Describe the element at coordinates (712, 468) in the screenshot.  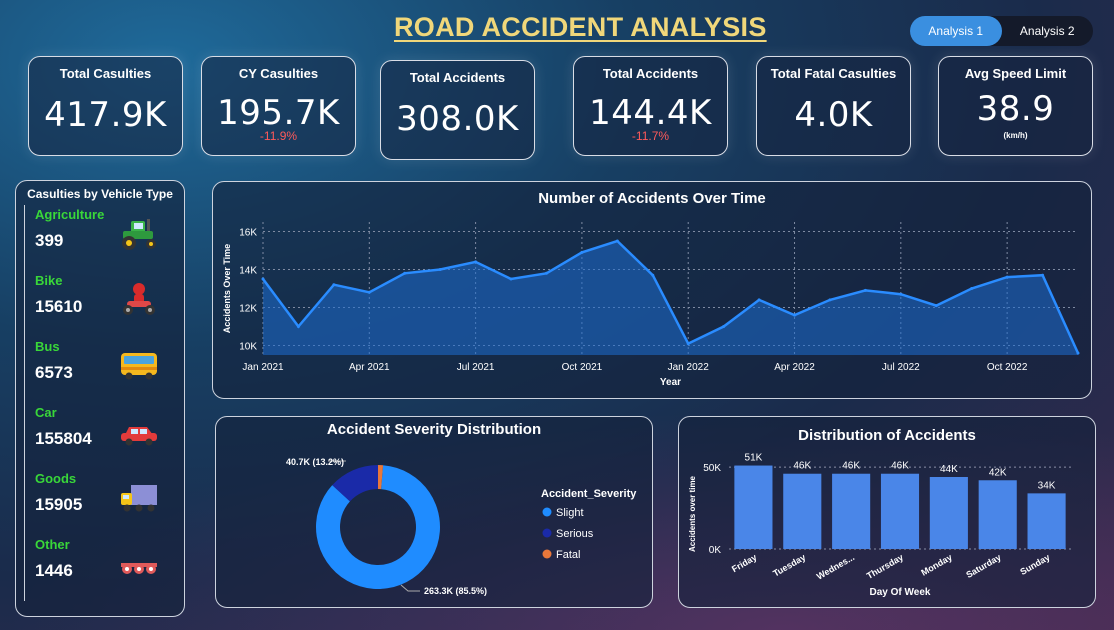
I see `y-tick-label: 50K` at that location.